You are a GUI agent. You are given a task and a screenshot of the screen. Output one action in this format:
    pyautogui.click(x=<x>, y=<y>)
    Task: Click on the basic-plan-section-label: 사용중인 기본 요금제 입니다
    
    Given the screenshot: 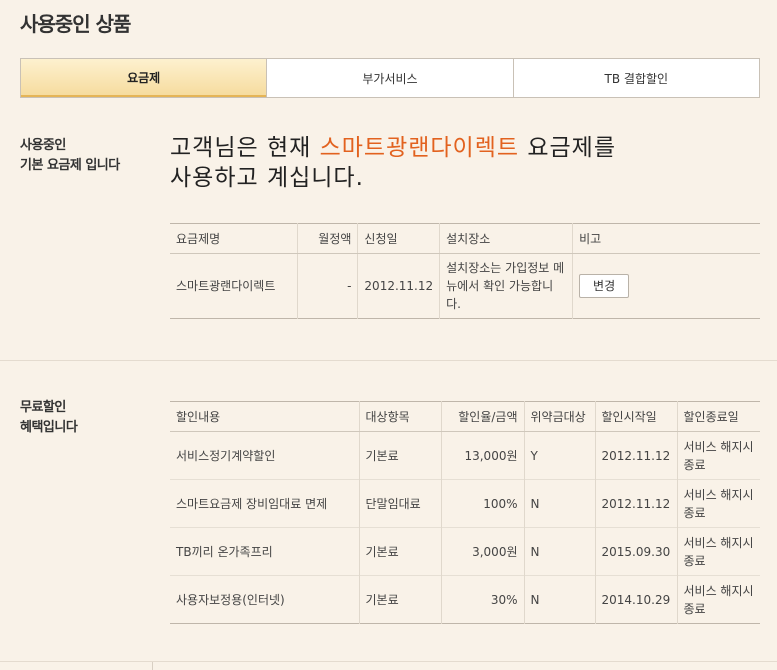 What is the action you would take?
    pyautogui.click(x=70, y=155)
    